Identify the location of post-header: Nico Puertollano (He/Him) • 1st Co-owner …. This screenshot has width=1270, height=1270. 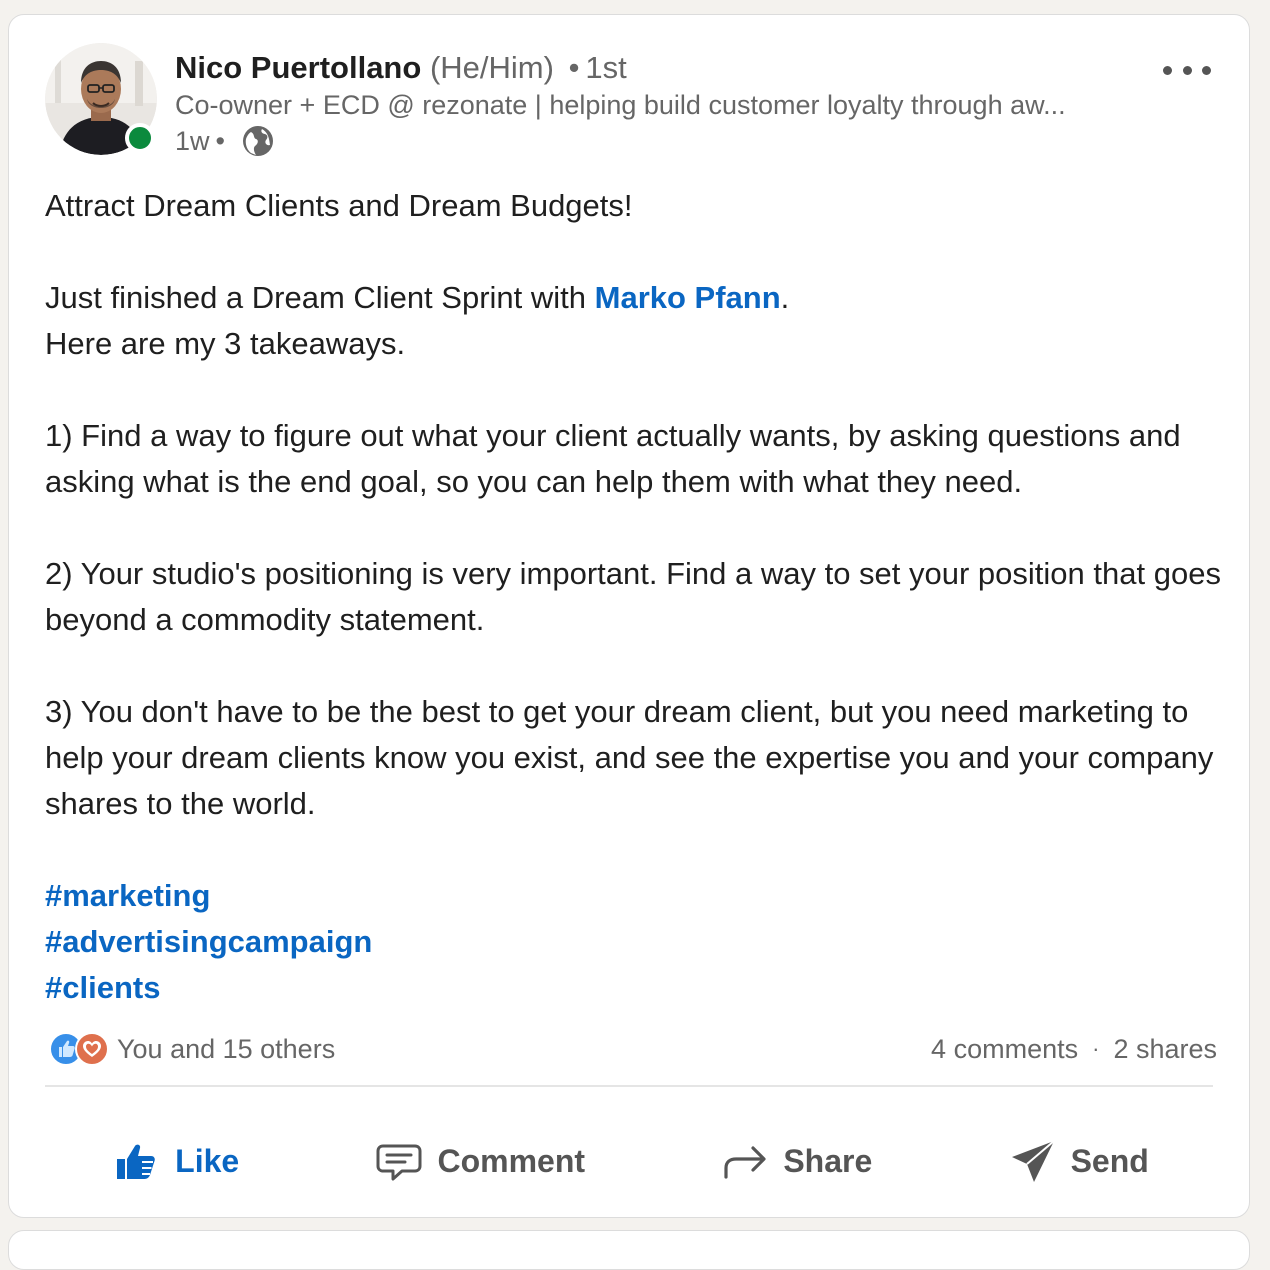
(665, 104).